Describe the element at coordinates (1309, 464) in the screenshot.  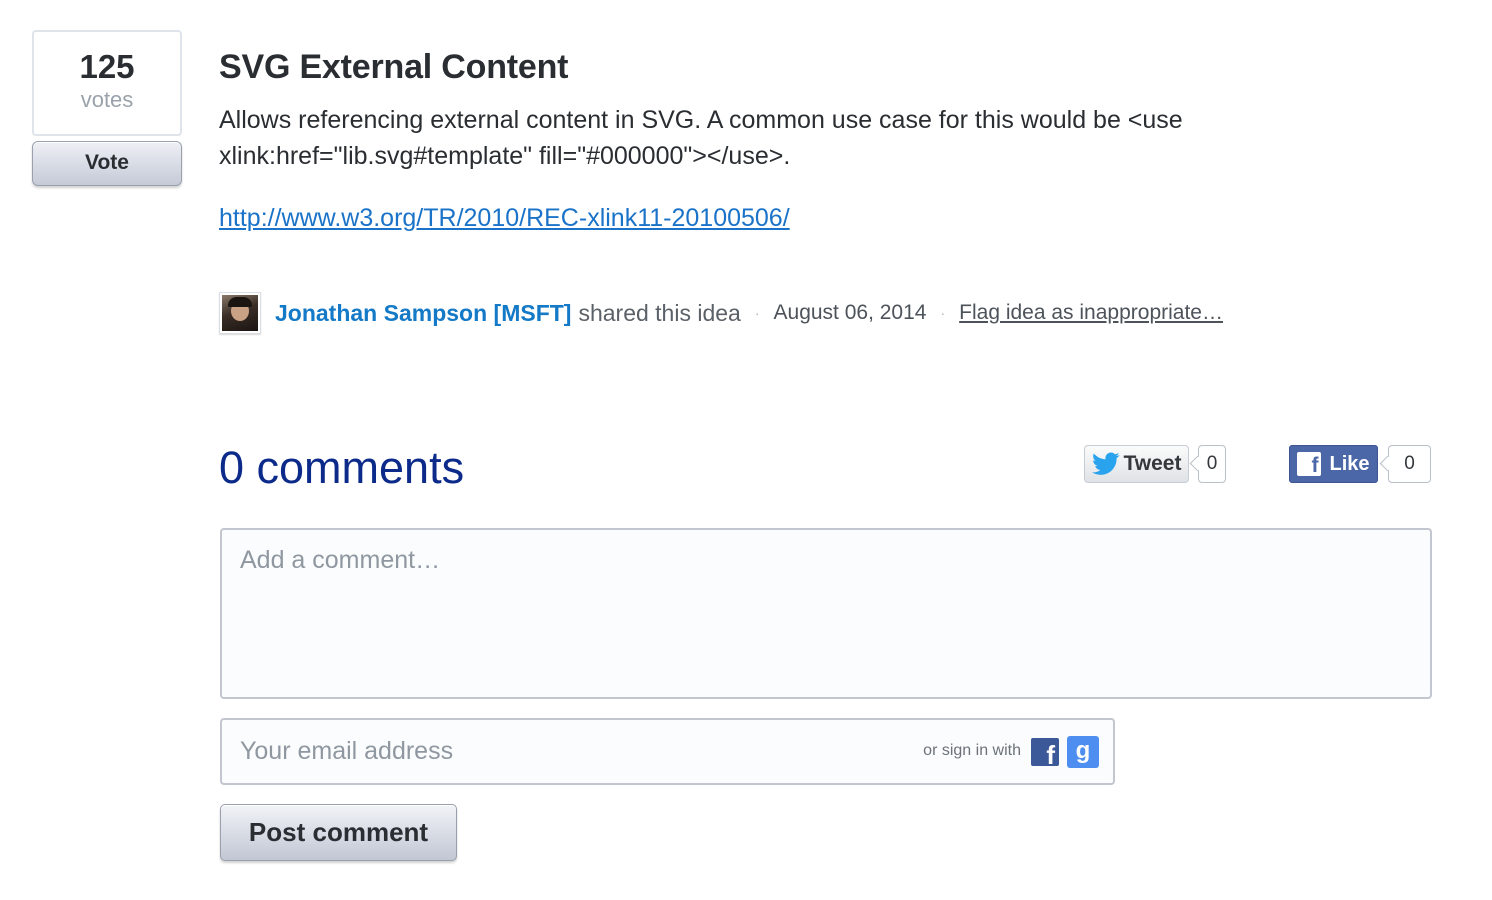
I see `facebook-icon: f` at that location.